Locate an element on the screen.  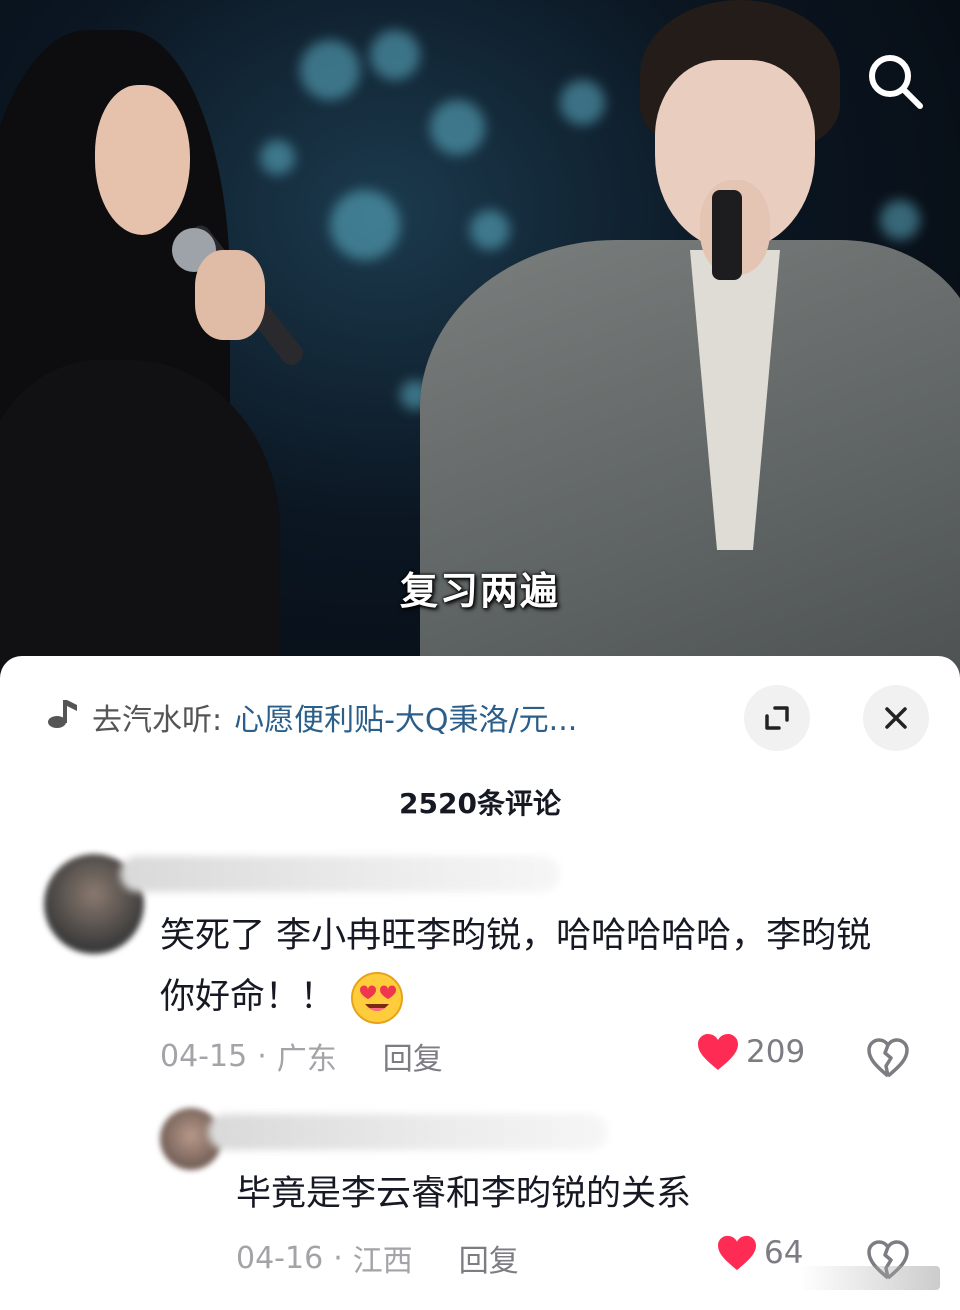
like-button: 209 is located at coordinates (750, 1052).